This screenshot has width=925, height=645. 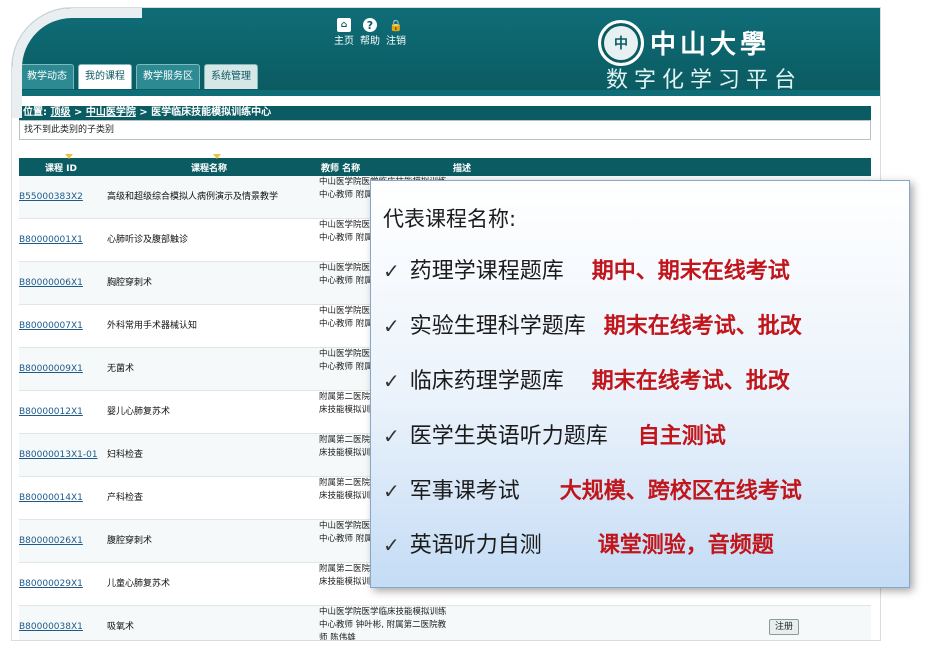 I want to click on callout-item-name: 英语听力自测, so click(x=475, y=545).